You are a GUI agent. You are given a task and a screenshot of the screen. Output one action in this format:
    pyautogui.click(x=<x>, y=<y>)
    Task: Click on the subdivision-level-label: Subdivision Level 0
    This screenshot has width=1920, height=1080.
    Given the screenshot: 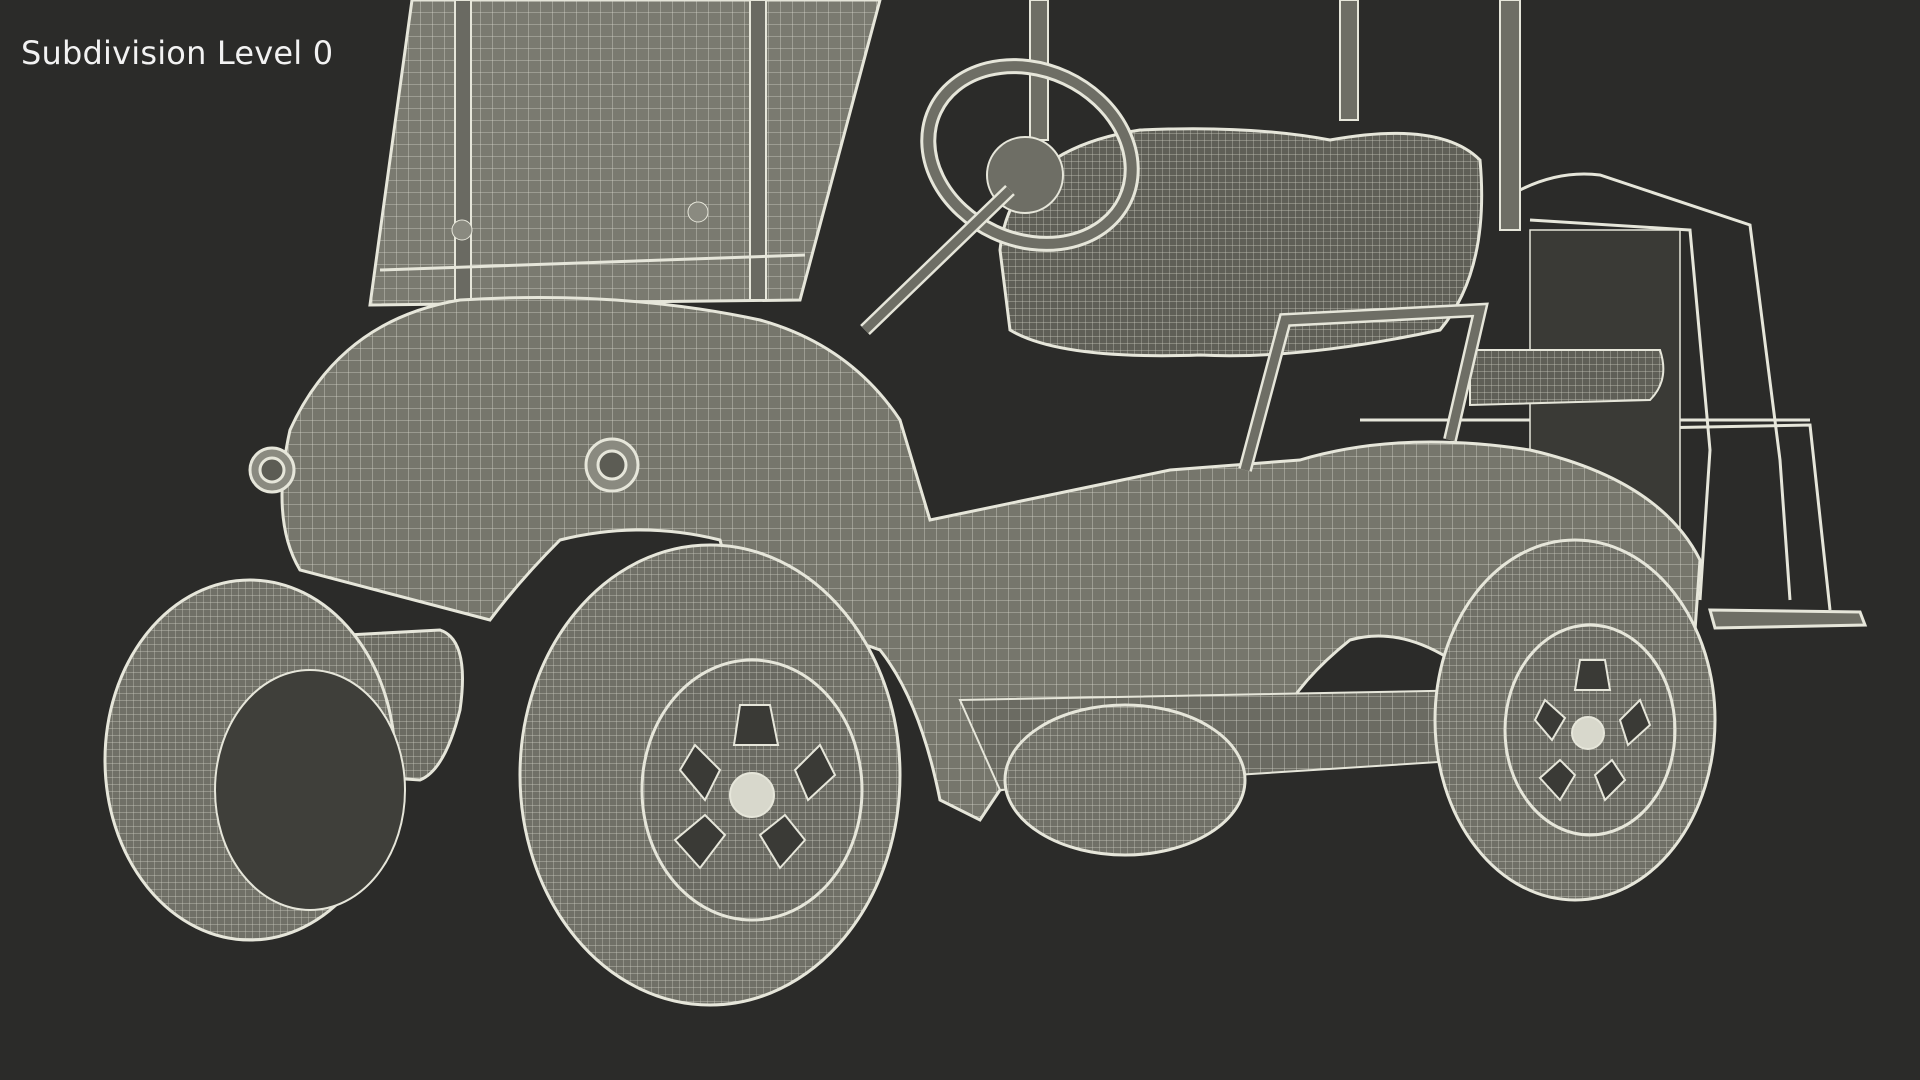 What is the action you would take?
    pyautogui.click(x=177, y=53)
    